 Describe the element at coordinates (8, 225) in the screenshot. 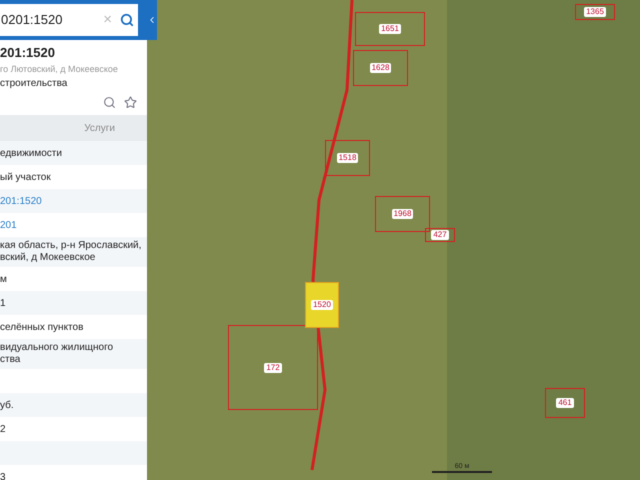

I see `info-link: 201` at that location.